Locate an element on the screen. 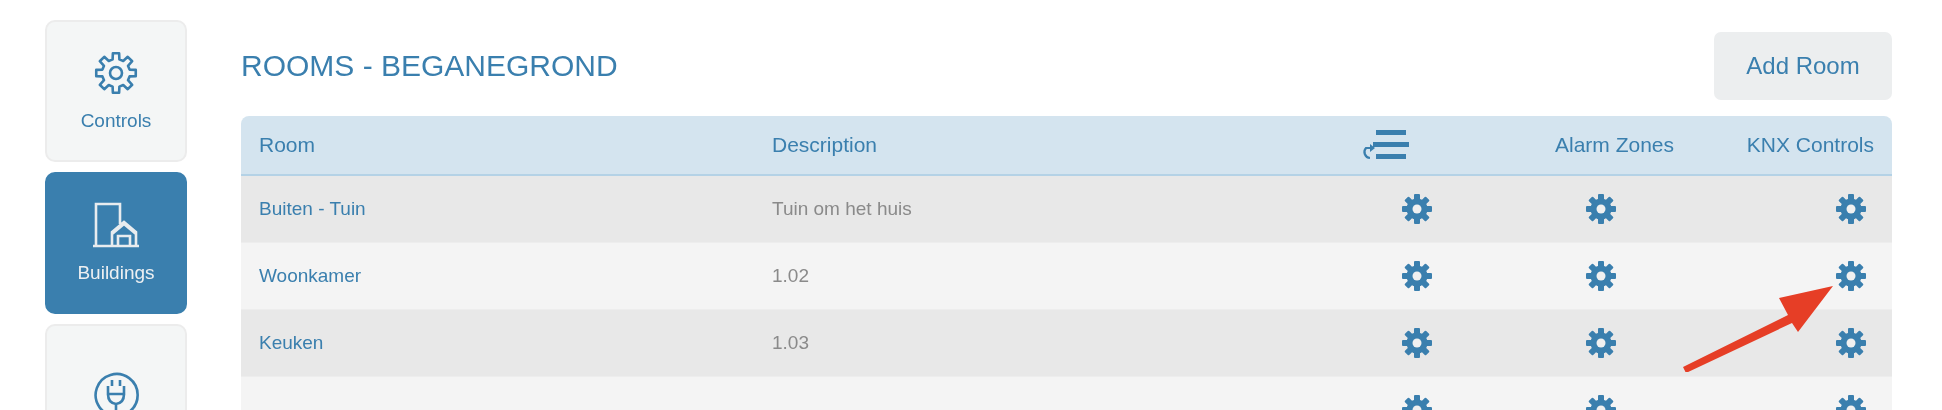  plug-icon is located at coordinates (116, 391).